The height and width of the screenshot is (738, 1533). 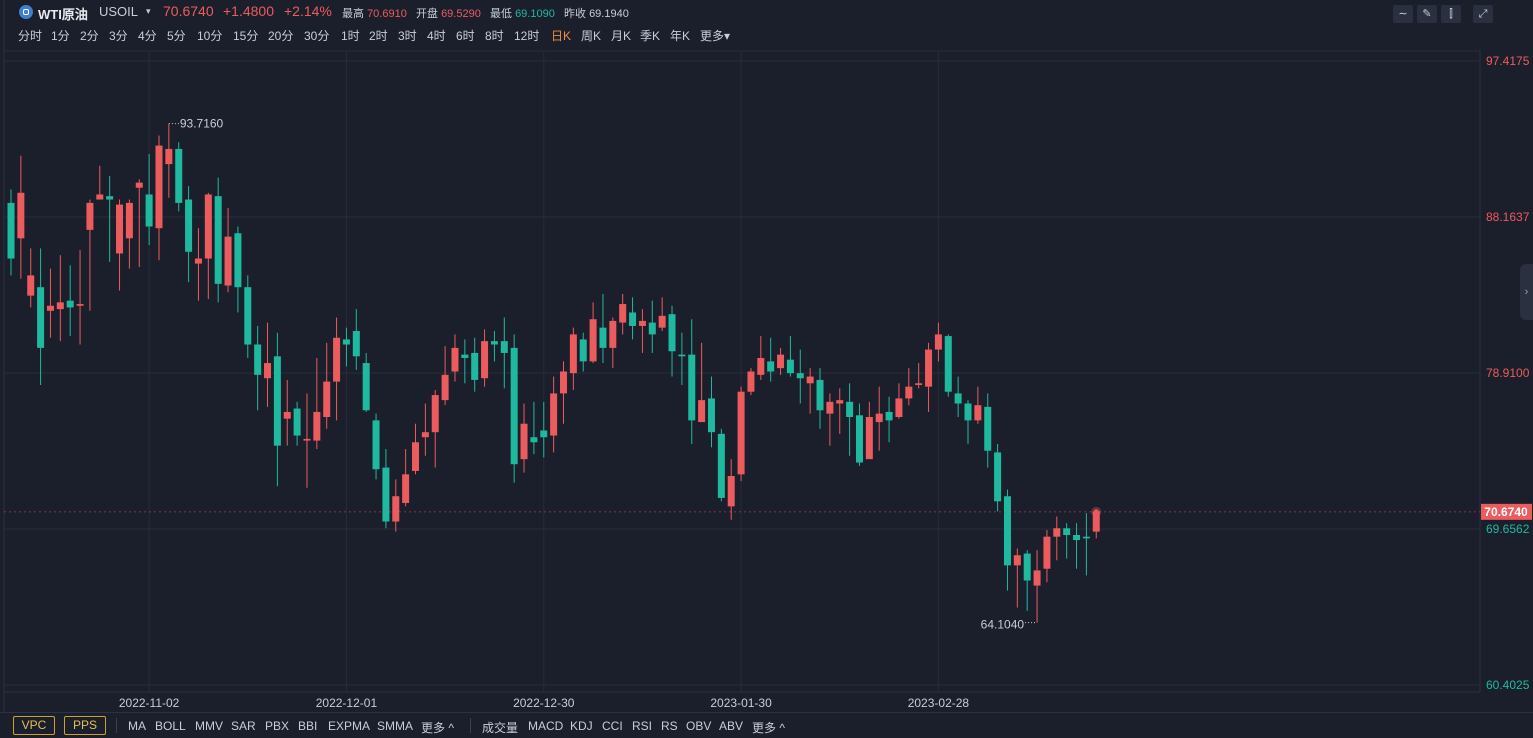 I want to click on pps-button: PPS, so click(x=85, y=725).